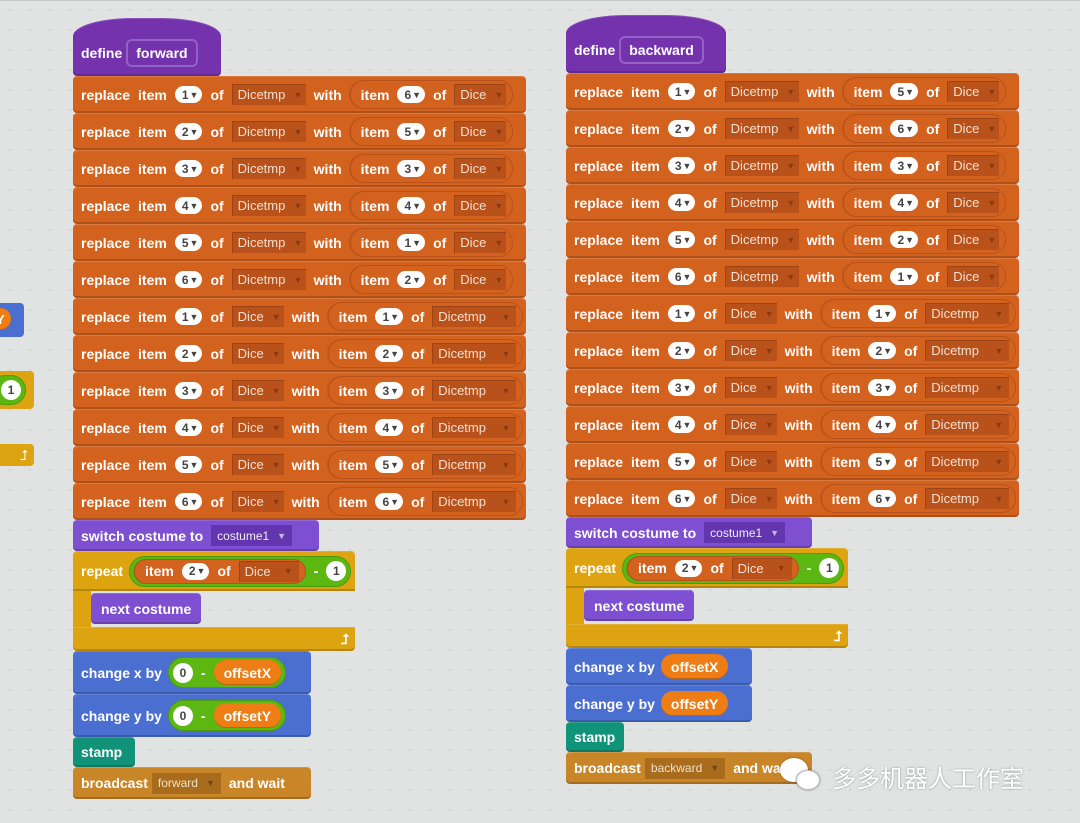 This screenshot has height=823, width=1080. I want to click on item-of-list-reporter: item 2 ▼ of Dicetmp ▼, so click(425, 353).